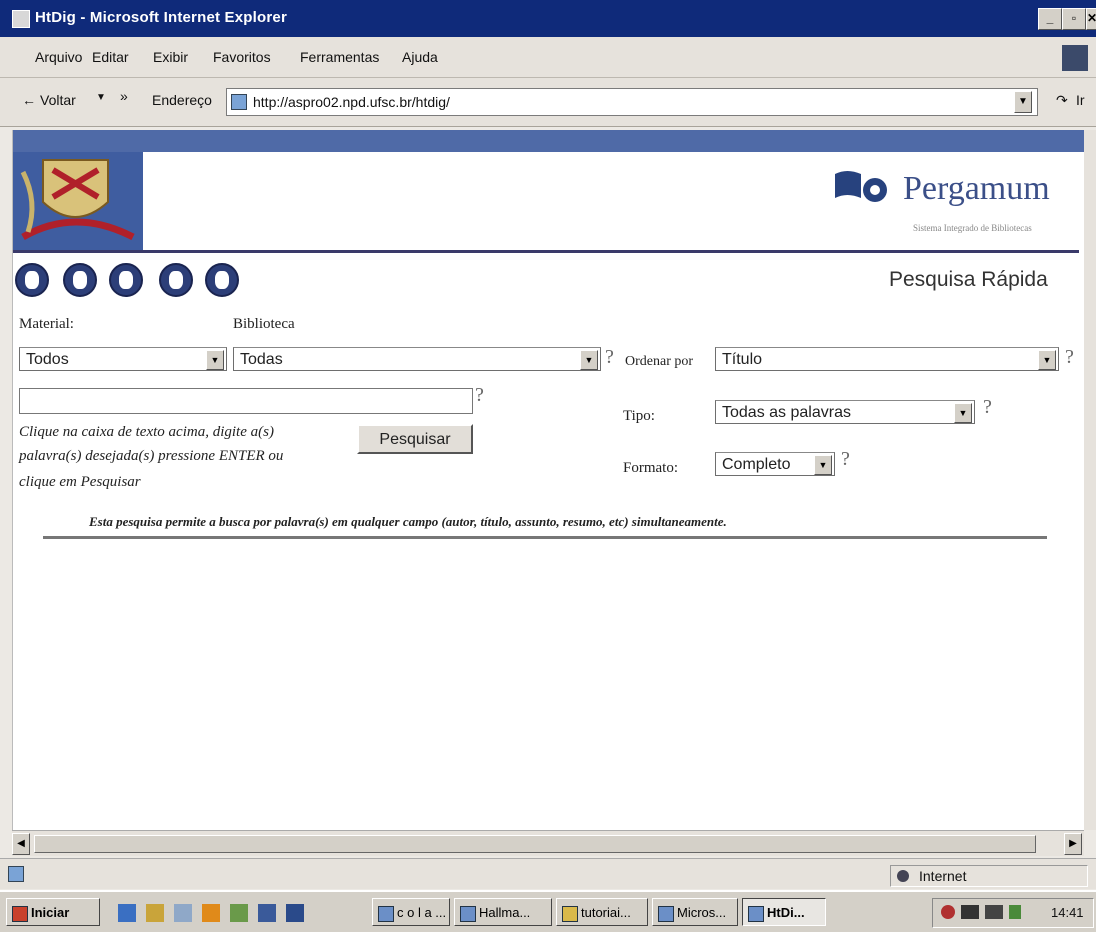 This screenshot has height=932, width=1096. Describe the element at coordinates (845, 459) in the screenshot. I see `formato-help-icon: ?` at that location.